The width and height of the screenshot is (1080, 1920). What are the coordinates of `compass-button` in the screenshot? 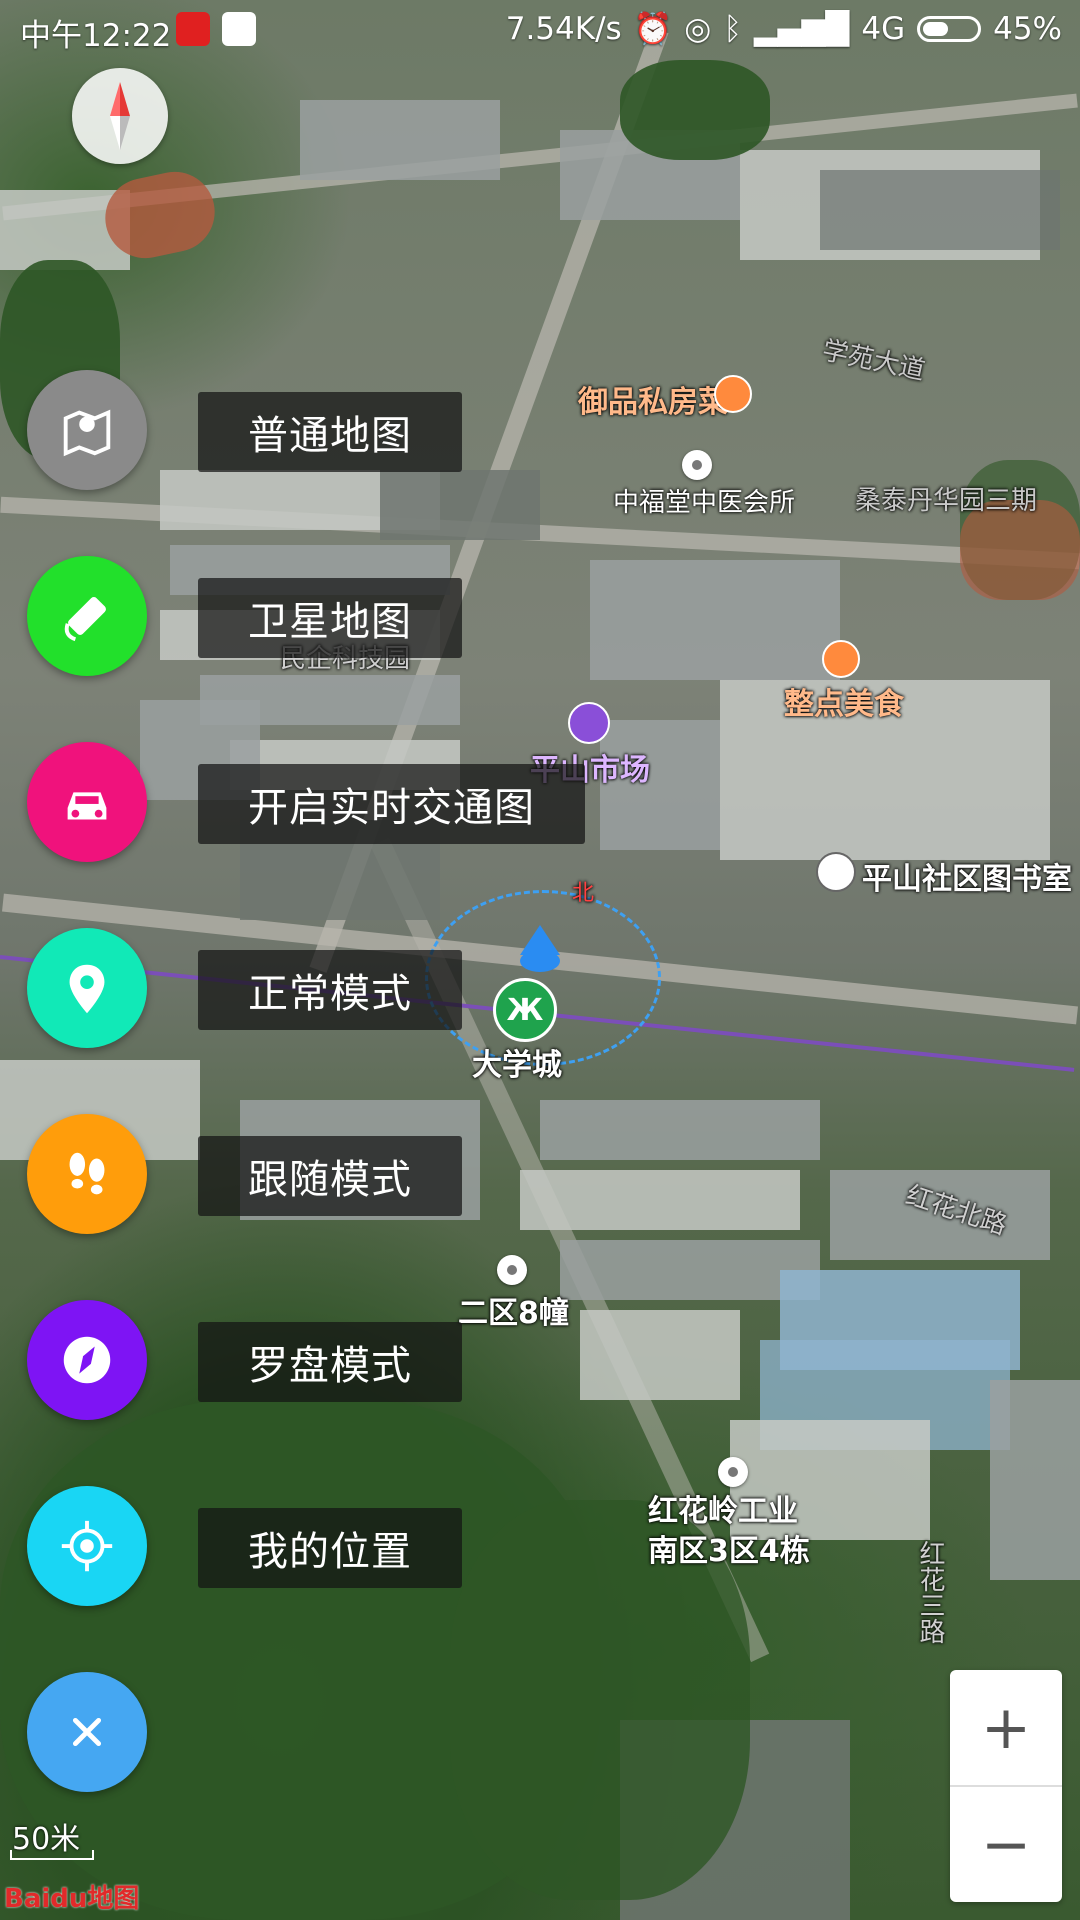 It's located at (120, 116).